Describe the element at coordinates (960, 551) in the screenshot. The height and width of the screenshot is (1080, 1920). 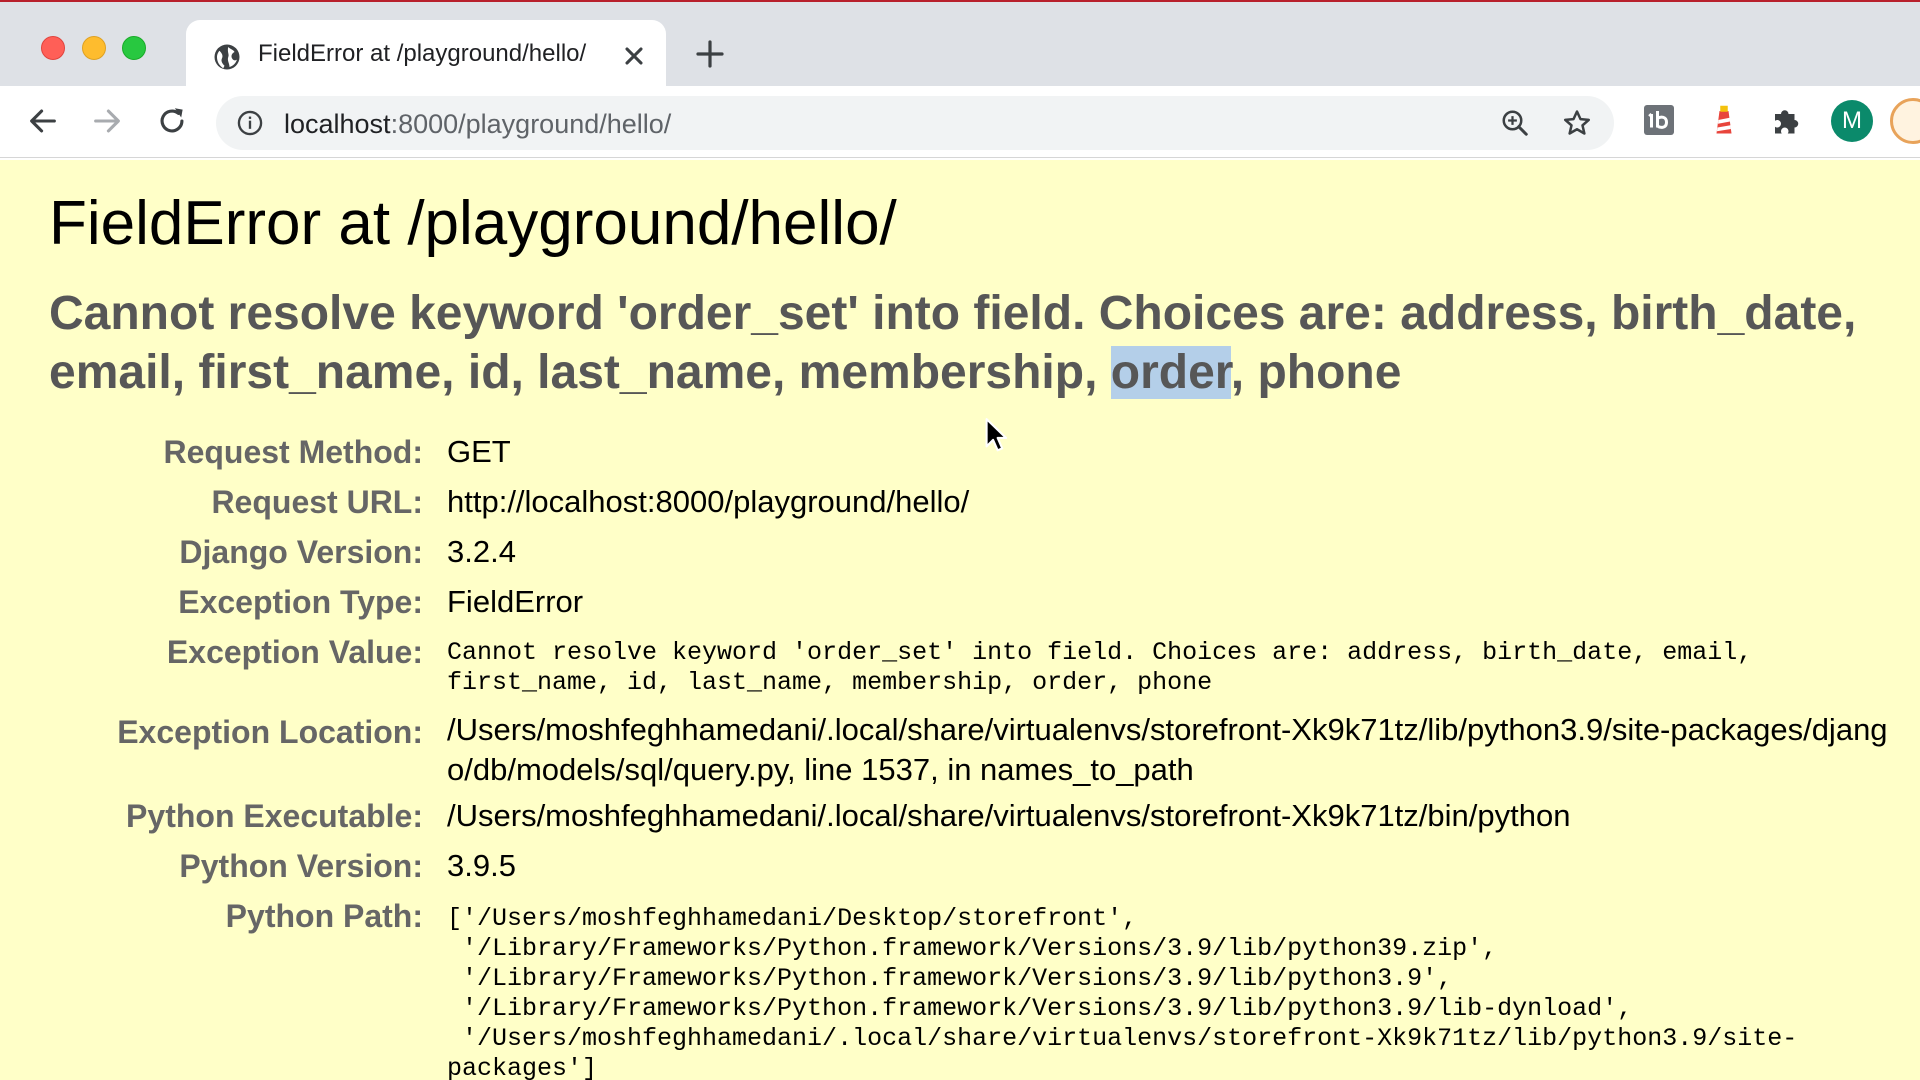
I see `meta-row-django-version: Django Version: 3.2.4` at that location.